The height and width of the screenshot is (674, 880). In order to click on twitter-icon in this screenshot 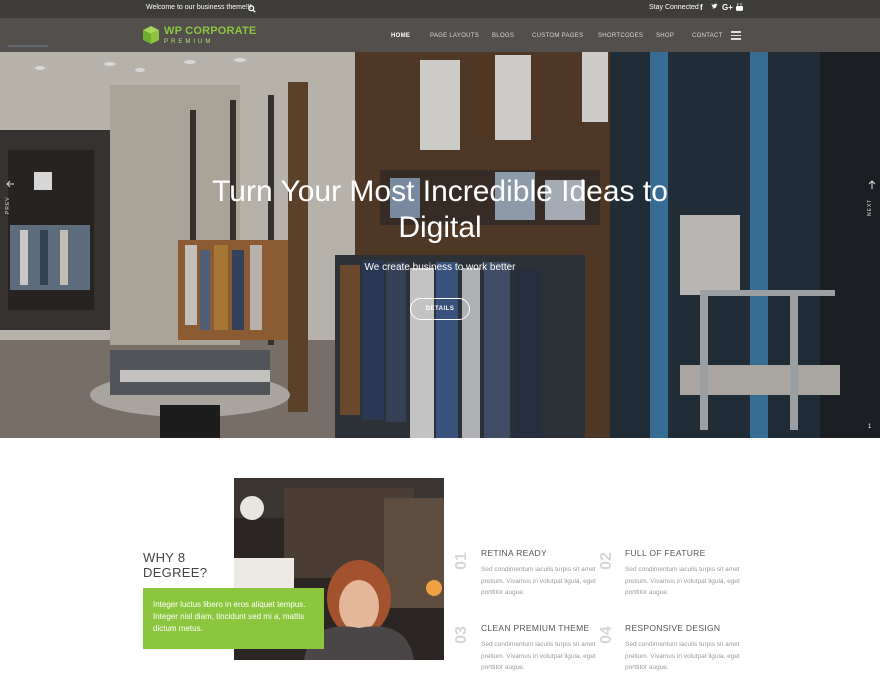, I will do `click(714, 8)`.